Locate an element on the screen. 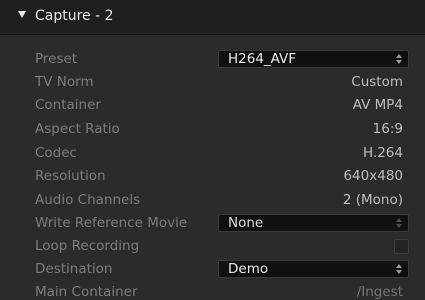  codec-label: Codec is located at coordinates (56, 153).